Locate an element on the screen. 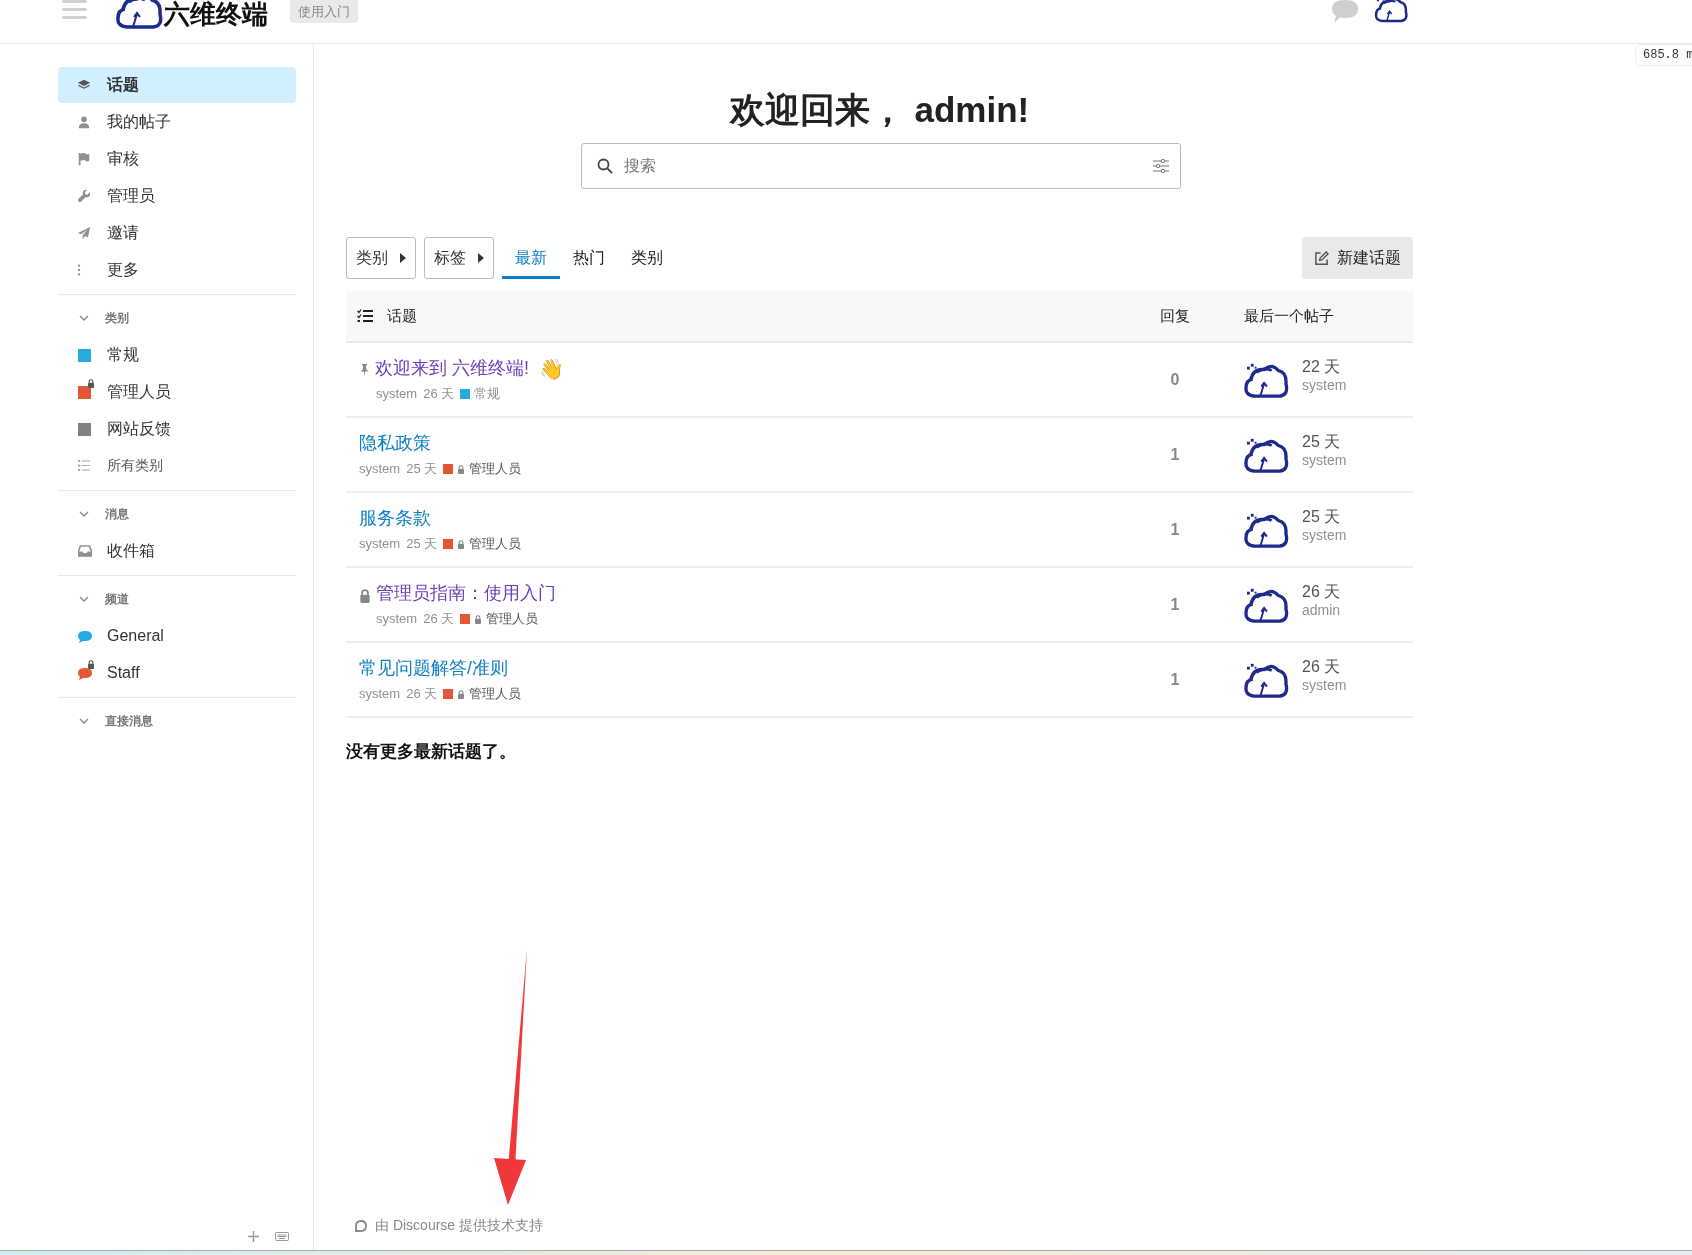  sidebar-item: 审核 is located at coordinates (177, 159).